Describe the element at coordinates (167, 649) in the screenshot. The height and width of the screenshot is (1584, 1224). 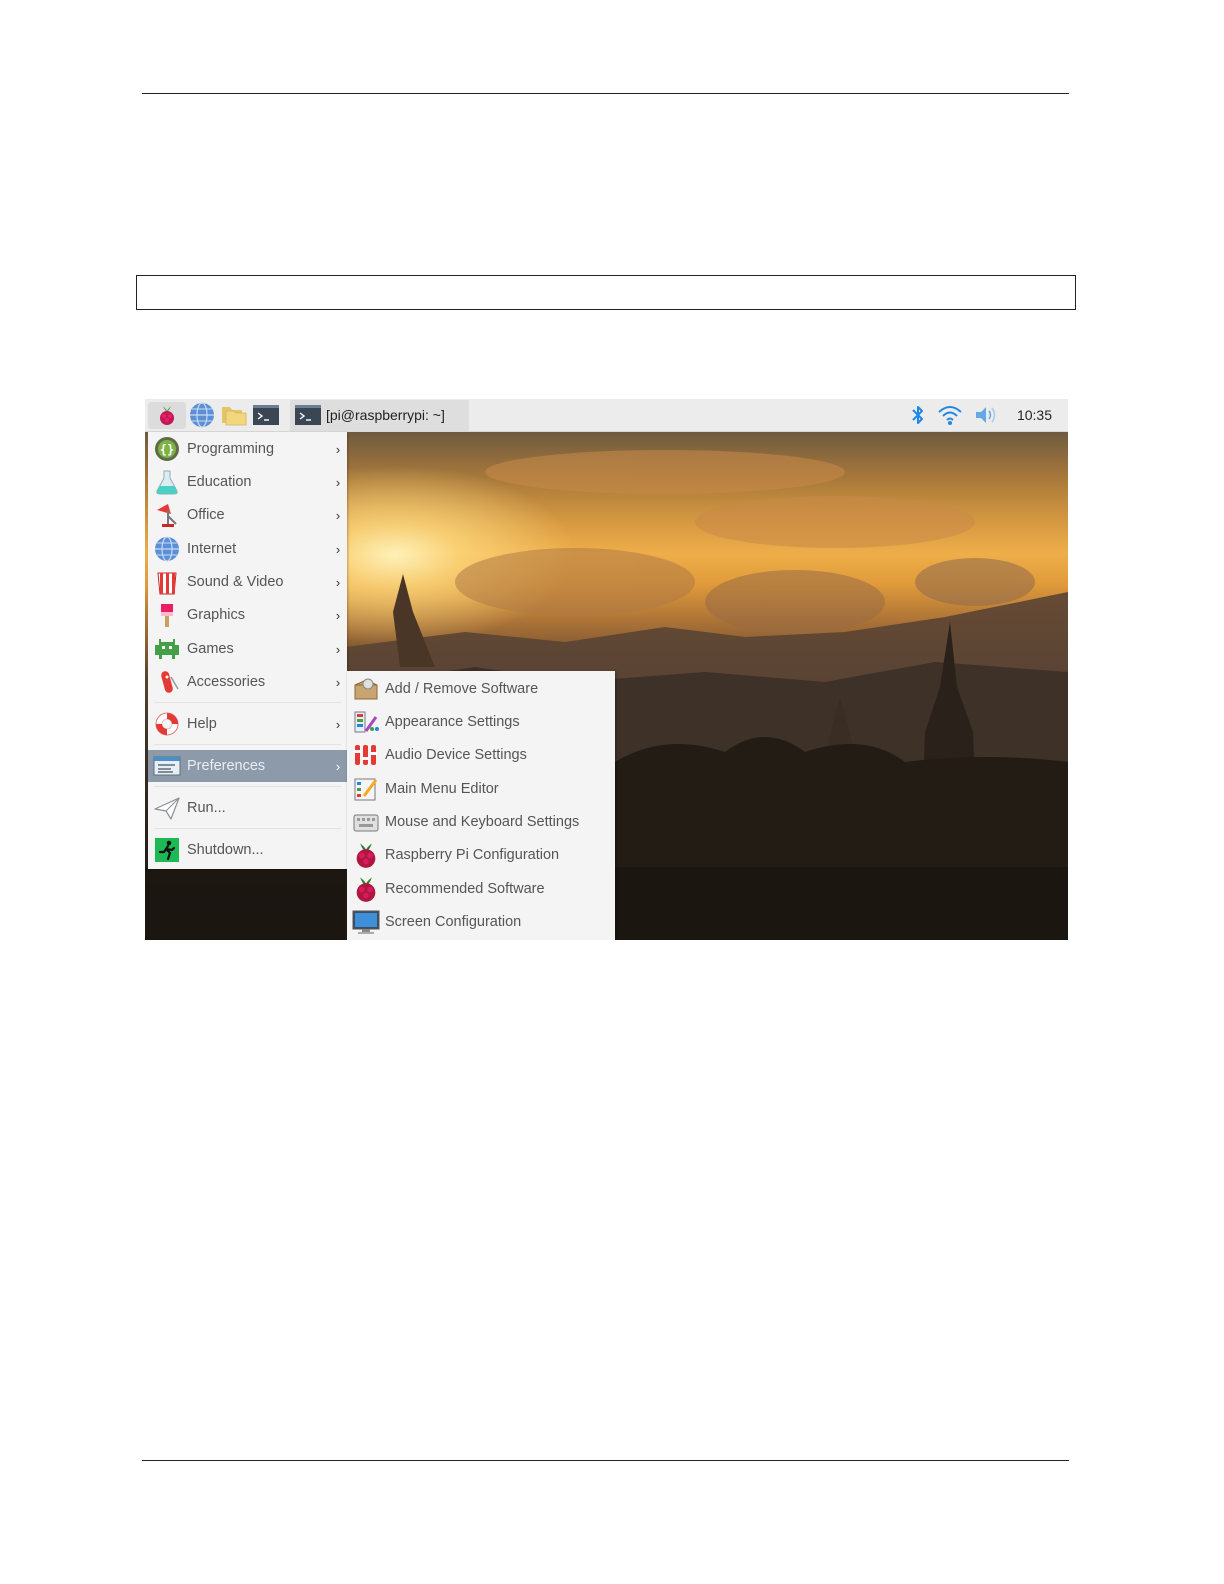
I see `games-icon` at that location.